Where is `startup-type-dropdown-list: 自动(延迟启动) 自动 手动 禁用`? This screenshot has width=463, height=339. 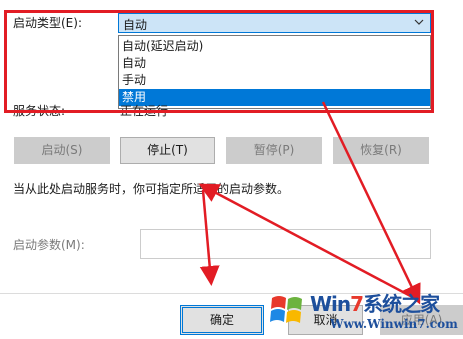
startup-type-dropdown-list: 自动(延迟启动) 自动 手动 禁用 is located at coordinates (274, 72).